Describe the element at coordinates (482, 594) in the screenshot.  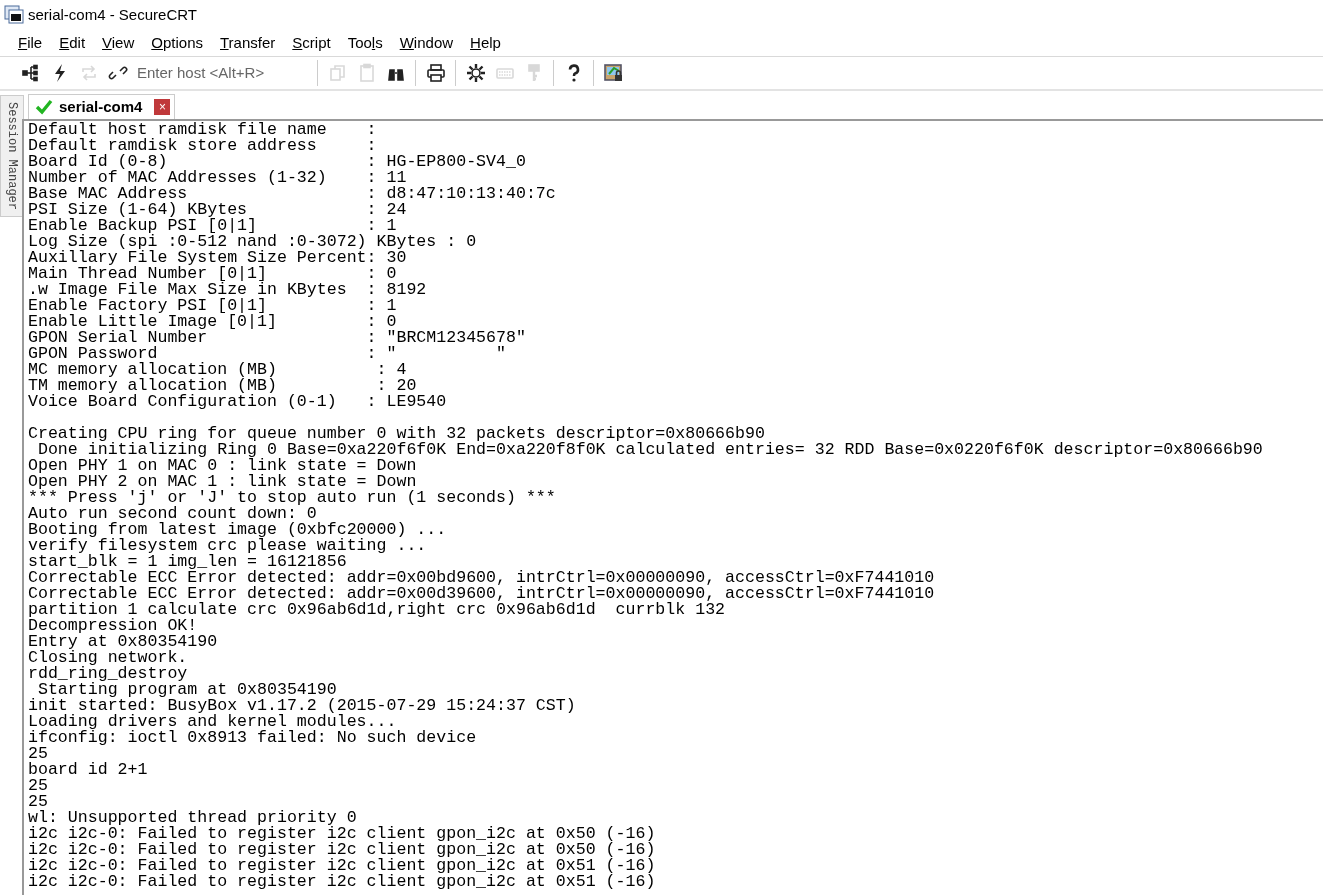
I see `terminal-line: Correctable ECC Error detected: addr=0x00d39600, intrCtrl=0x00000090, accessCtrl=0xF7441010` at that location.